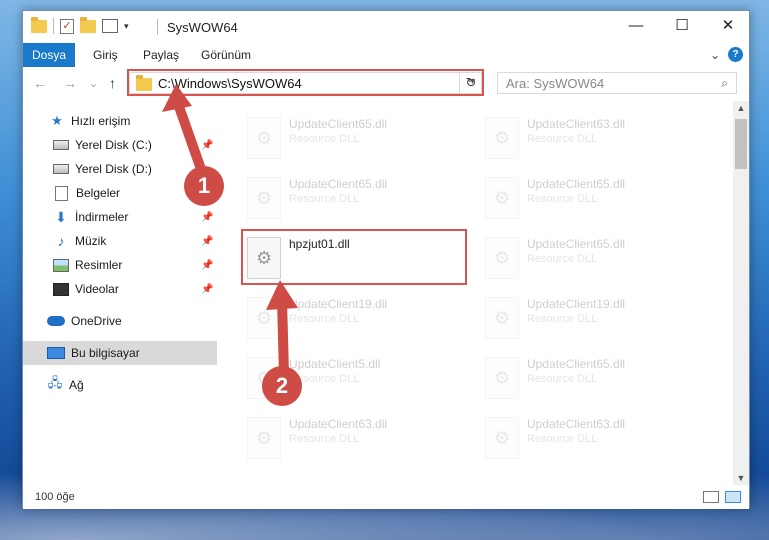 This screenshot has width=769, height=540. What do you see at coordinates (120, 353) in the screenshot?
I see `nav-item-this-pc: Bu bilgisayar` at bounding box center [120, 353].